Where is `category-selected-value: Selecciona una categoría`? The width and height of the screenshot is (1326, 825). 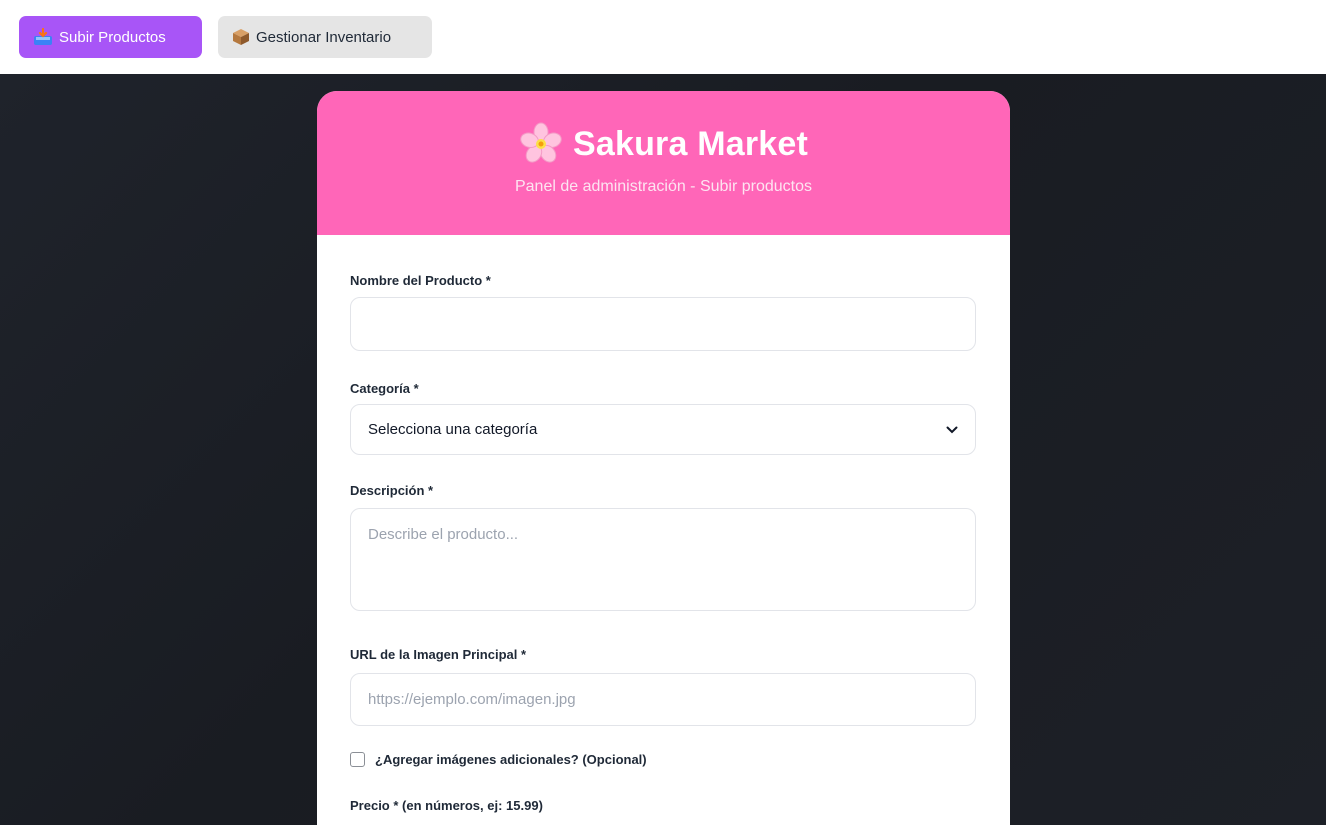
category-selected-value: Selecciona una categoría is located at coordinates (453, 429).